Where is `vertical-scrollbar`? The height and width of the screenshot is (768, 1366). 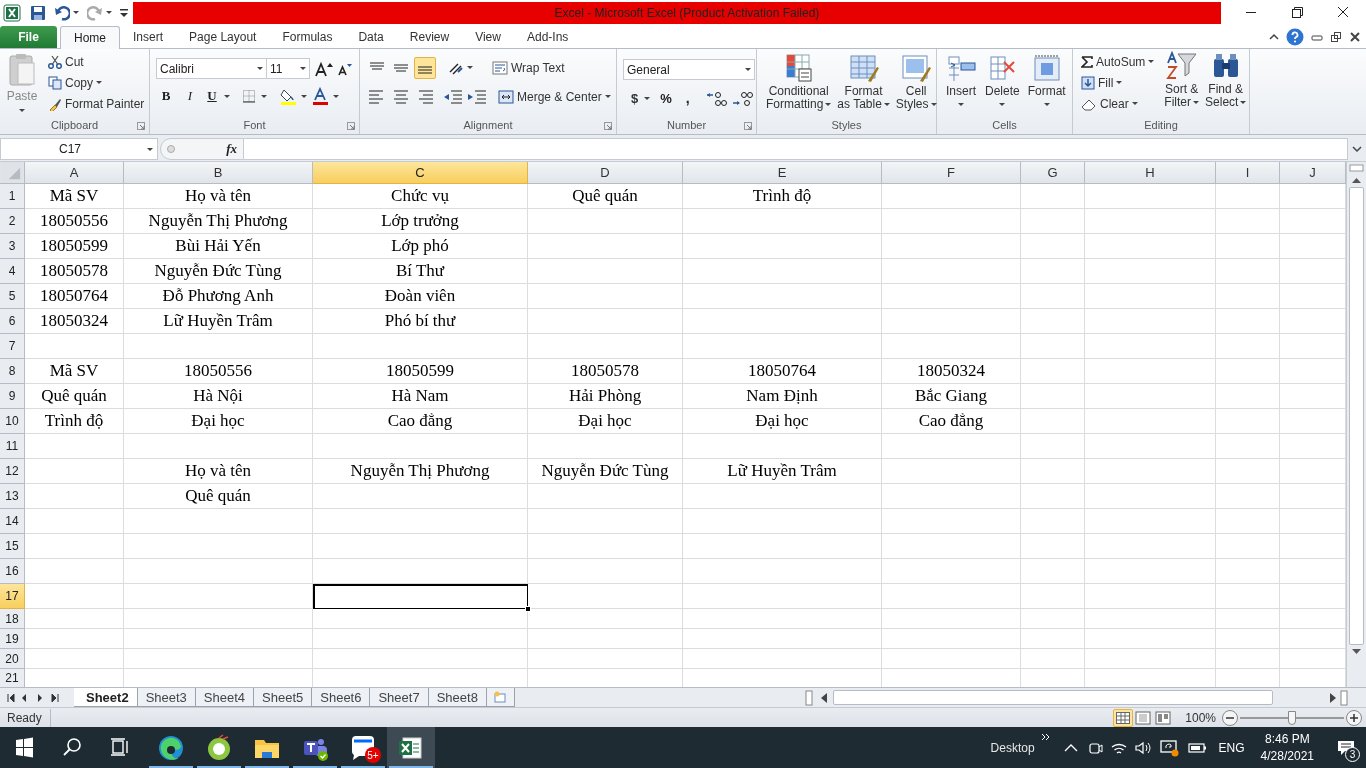 vertical-scrollbar is located at coordinates (1356, 424).